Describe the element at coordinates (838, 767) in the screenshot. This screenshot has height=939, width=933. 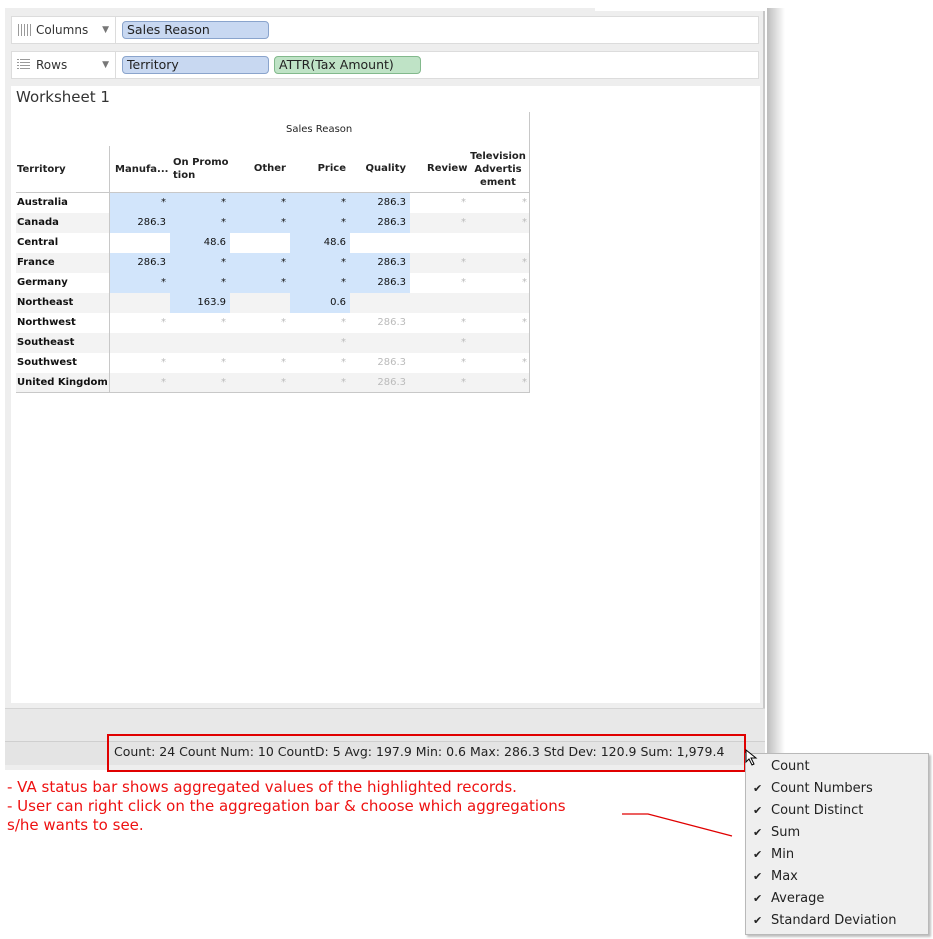
I see `menu-item-count: Count` at that location.